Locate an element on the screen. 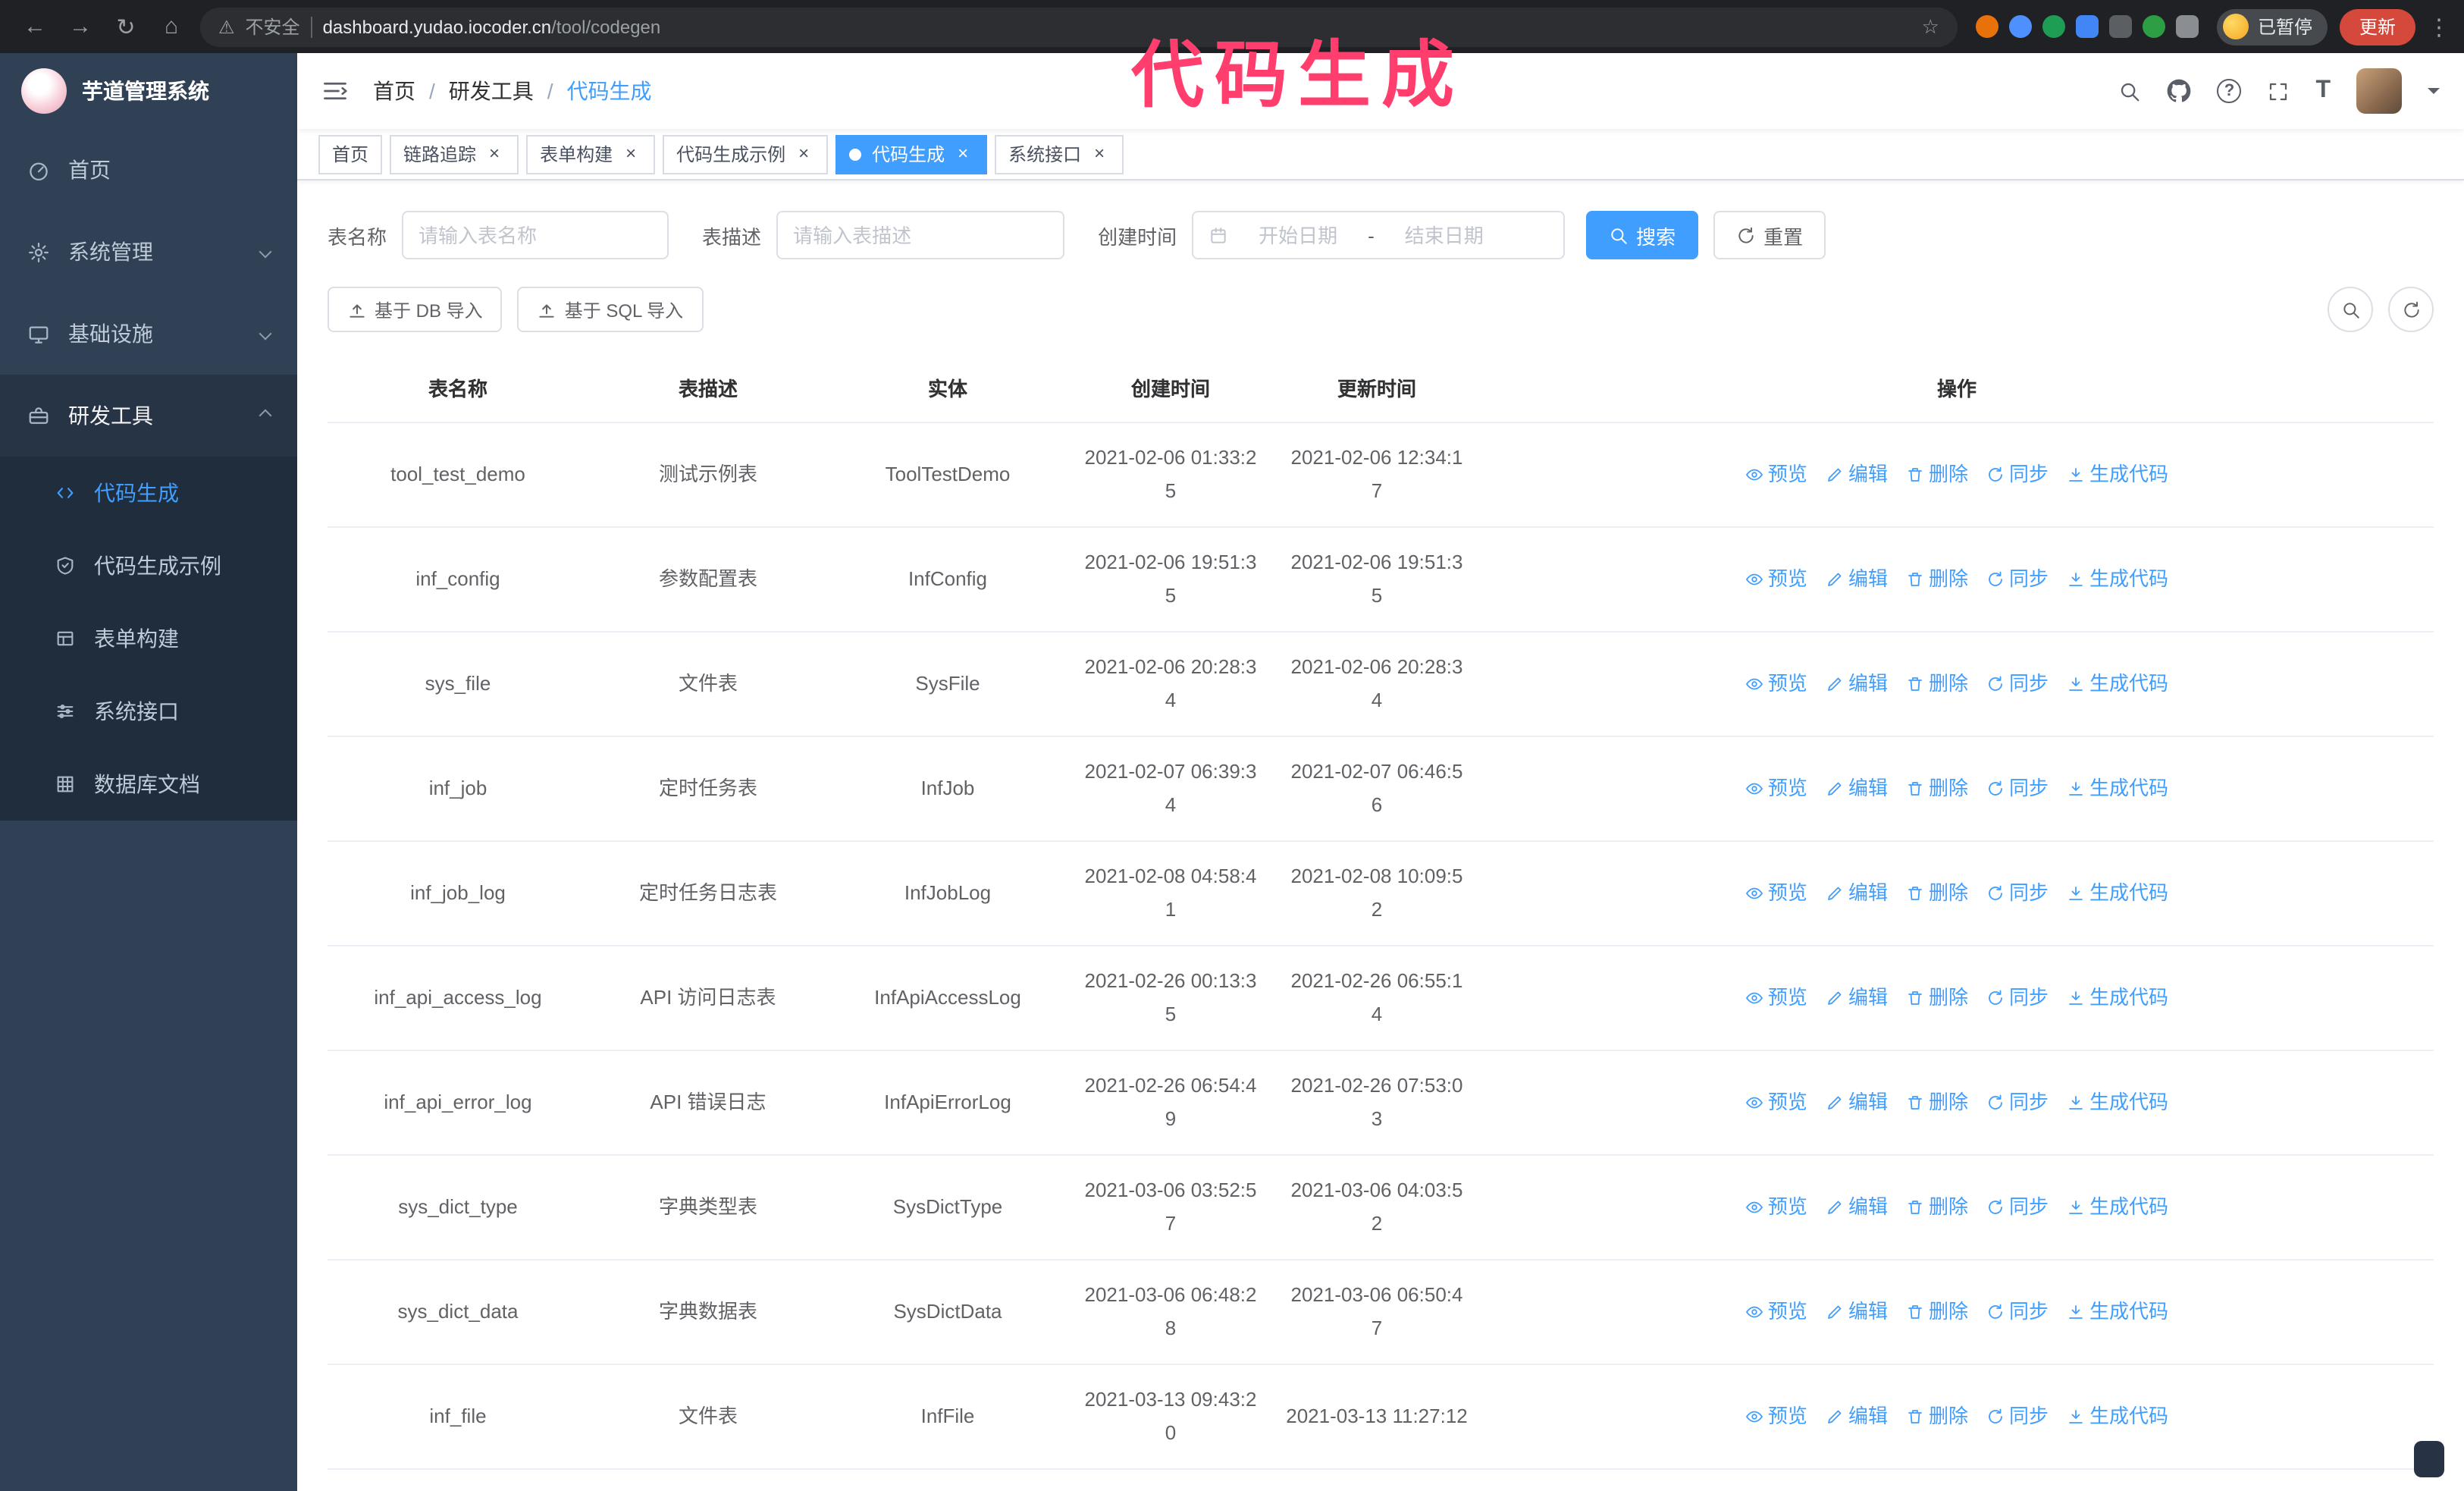 This screenshot has height=1491, width=2464. browser-profile-chip: 已暂停 is located at coordinates (2272, 26).